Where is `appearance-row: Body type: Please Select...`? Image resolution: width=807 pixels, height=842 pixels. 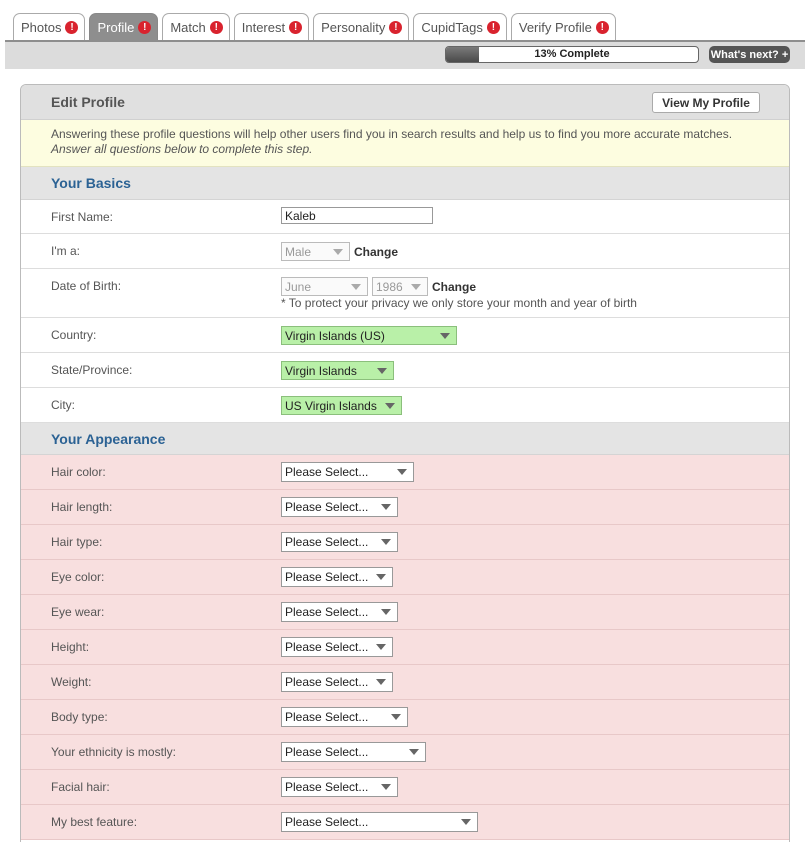
appearance-row: Body type: Please Select... is located at coordinates (405, 717).